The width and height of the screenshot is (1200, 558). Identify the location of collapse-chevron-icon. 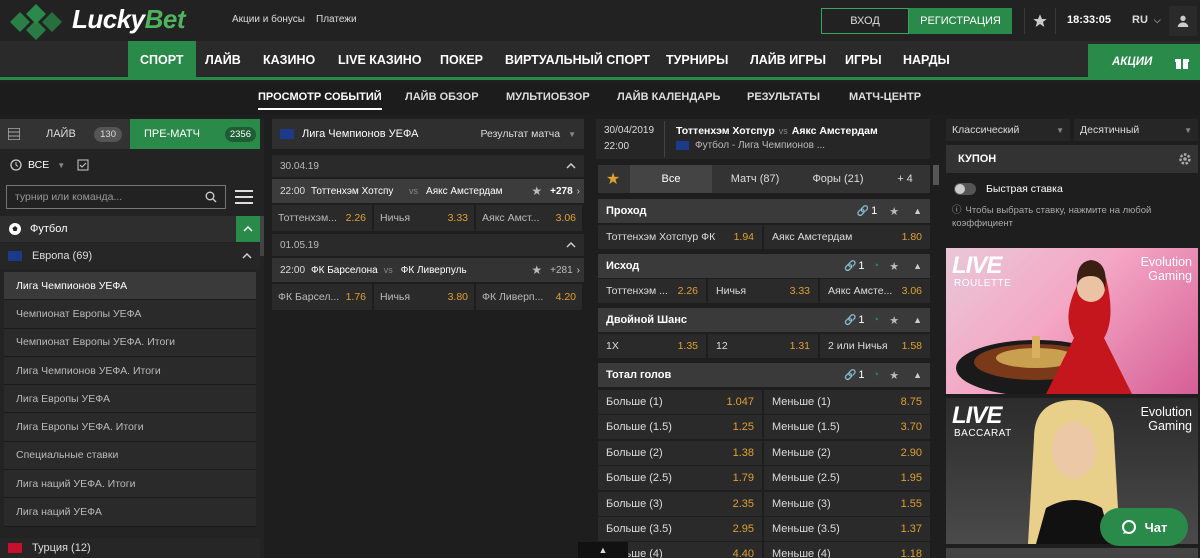
(248, 229).